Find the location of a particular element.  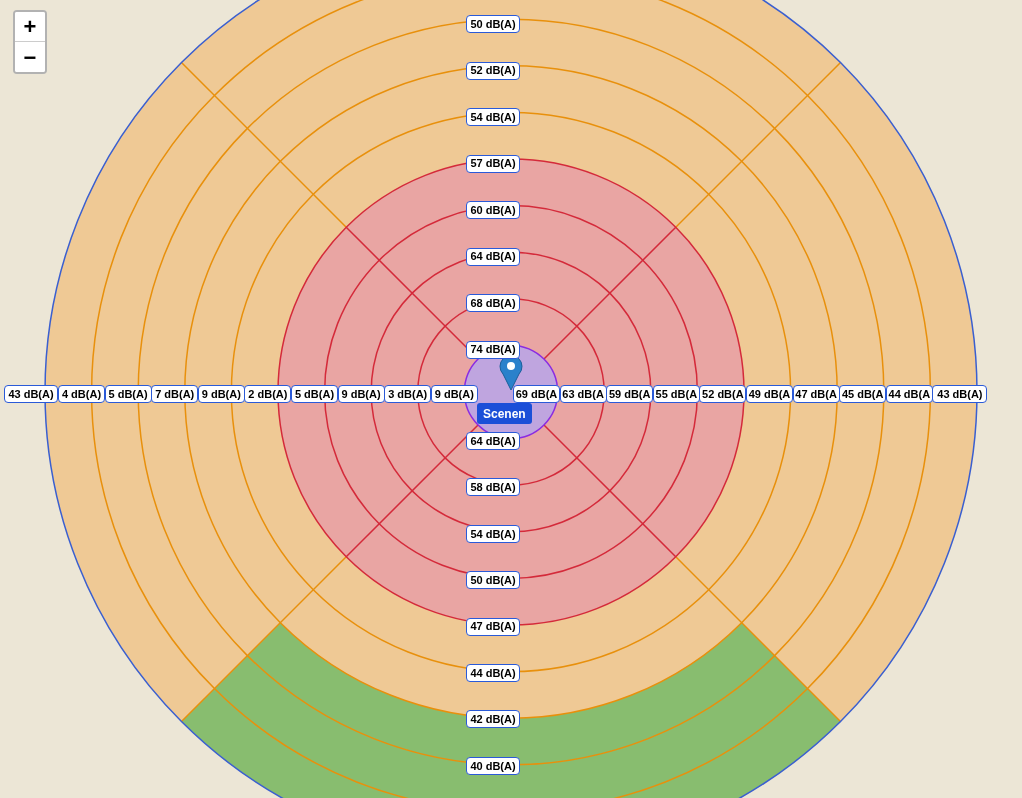

noise-level-label: 2 dB(A) is located at coordinates (268, 394).